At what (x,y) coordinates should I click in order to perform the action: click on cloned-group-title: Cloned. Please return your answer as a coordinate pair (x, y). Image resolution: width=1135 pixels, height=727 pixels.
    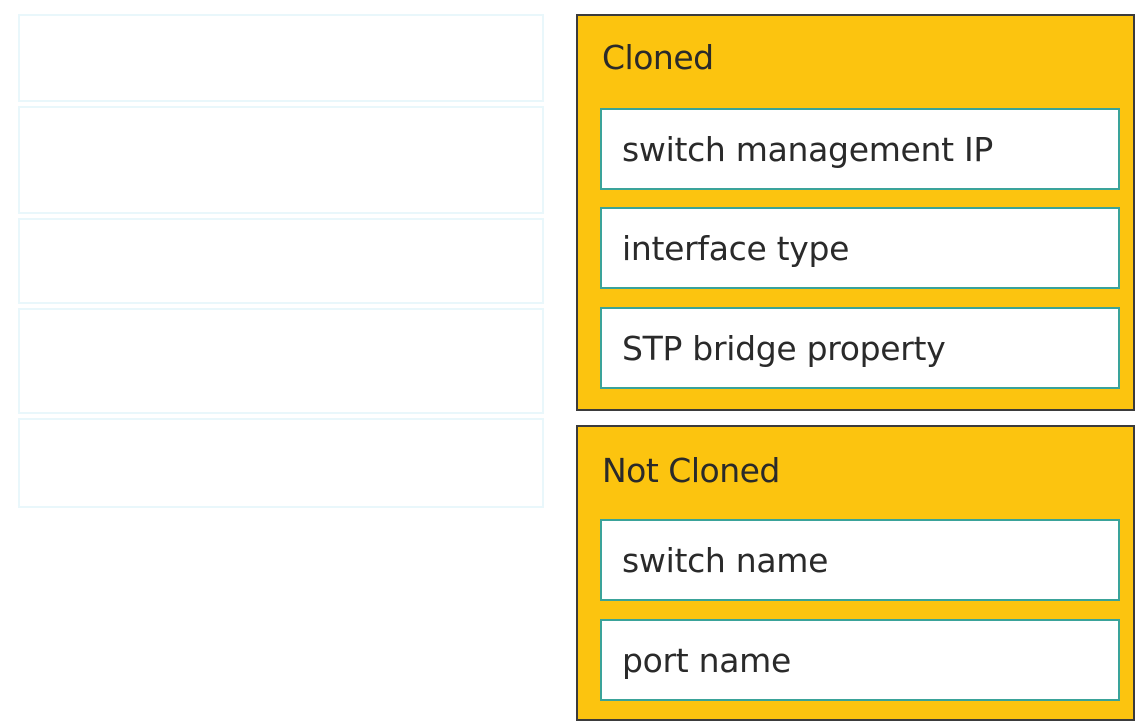
    Looking at the image, I should click on (658, 57).